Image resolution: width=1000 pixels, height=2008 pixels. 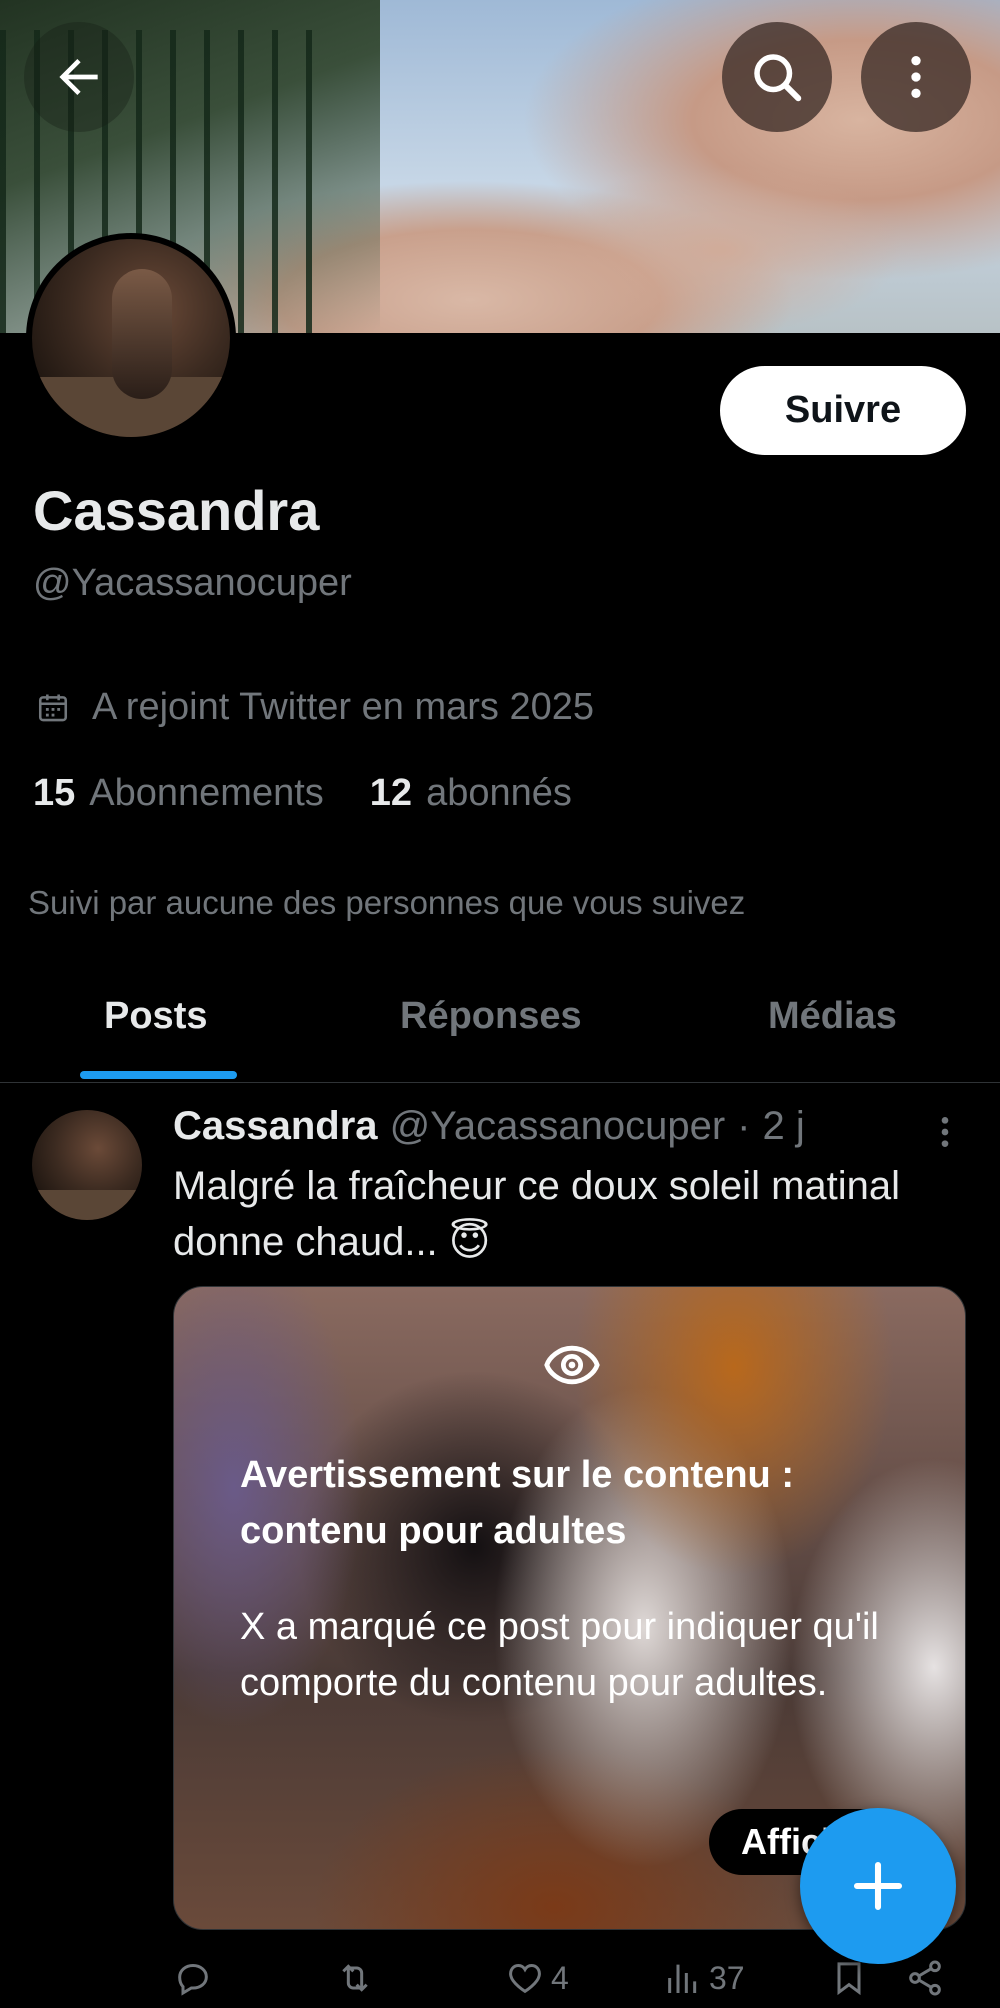 I want to click on arrow-left-icon, so click(x=78, y=77).